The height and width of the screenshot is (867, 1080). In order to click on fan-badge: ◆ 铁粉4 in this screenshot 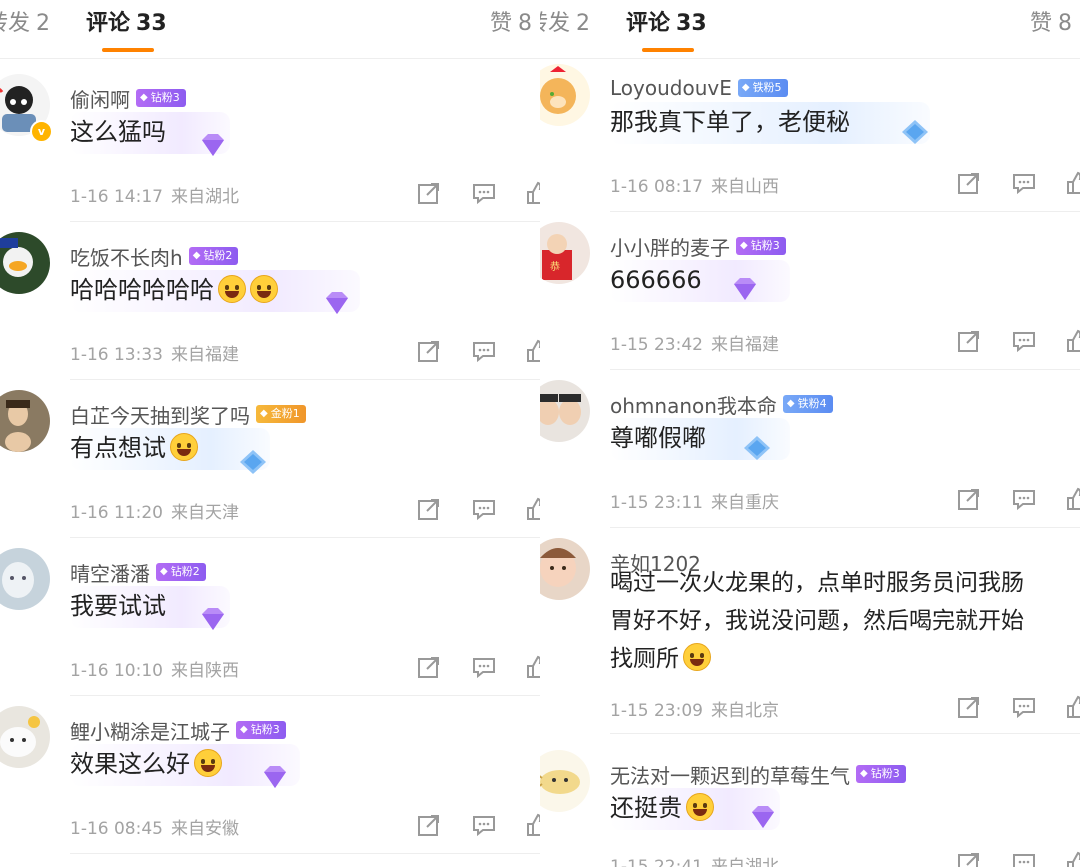, I will do `click(807, 404)`.